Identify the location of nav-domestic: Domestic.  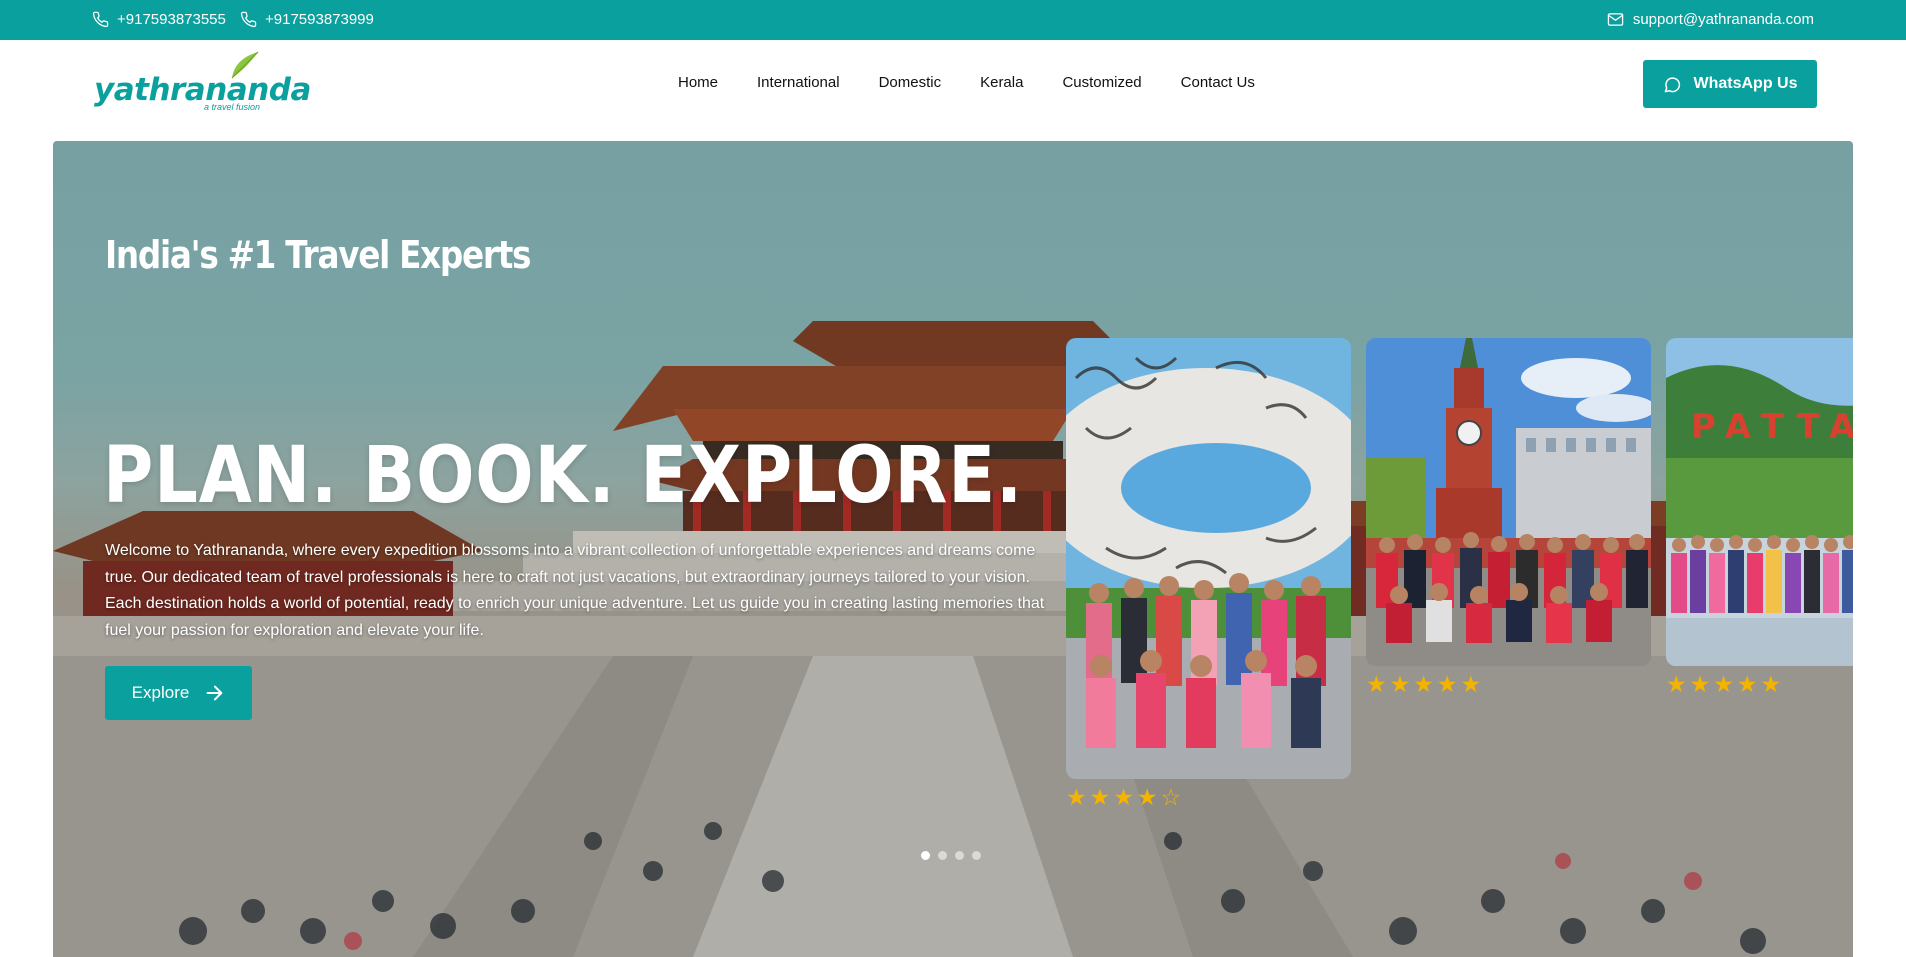
(910, 82).